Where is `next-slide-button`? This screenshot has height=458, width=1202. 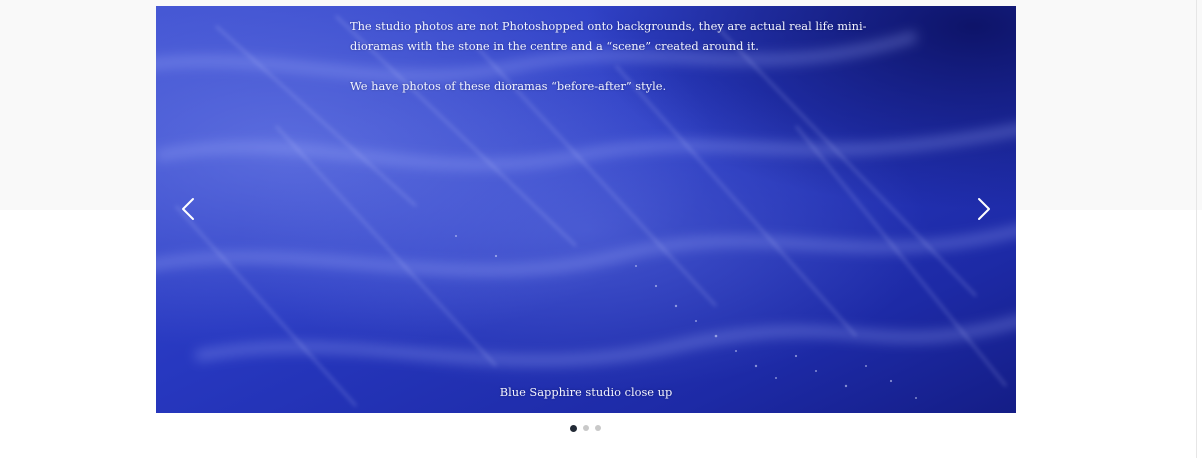 next-slide-button is located at coordinates (984, 209).